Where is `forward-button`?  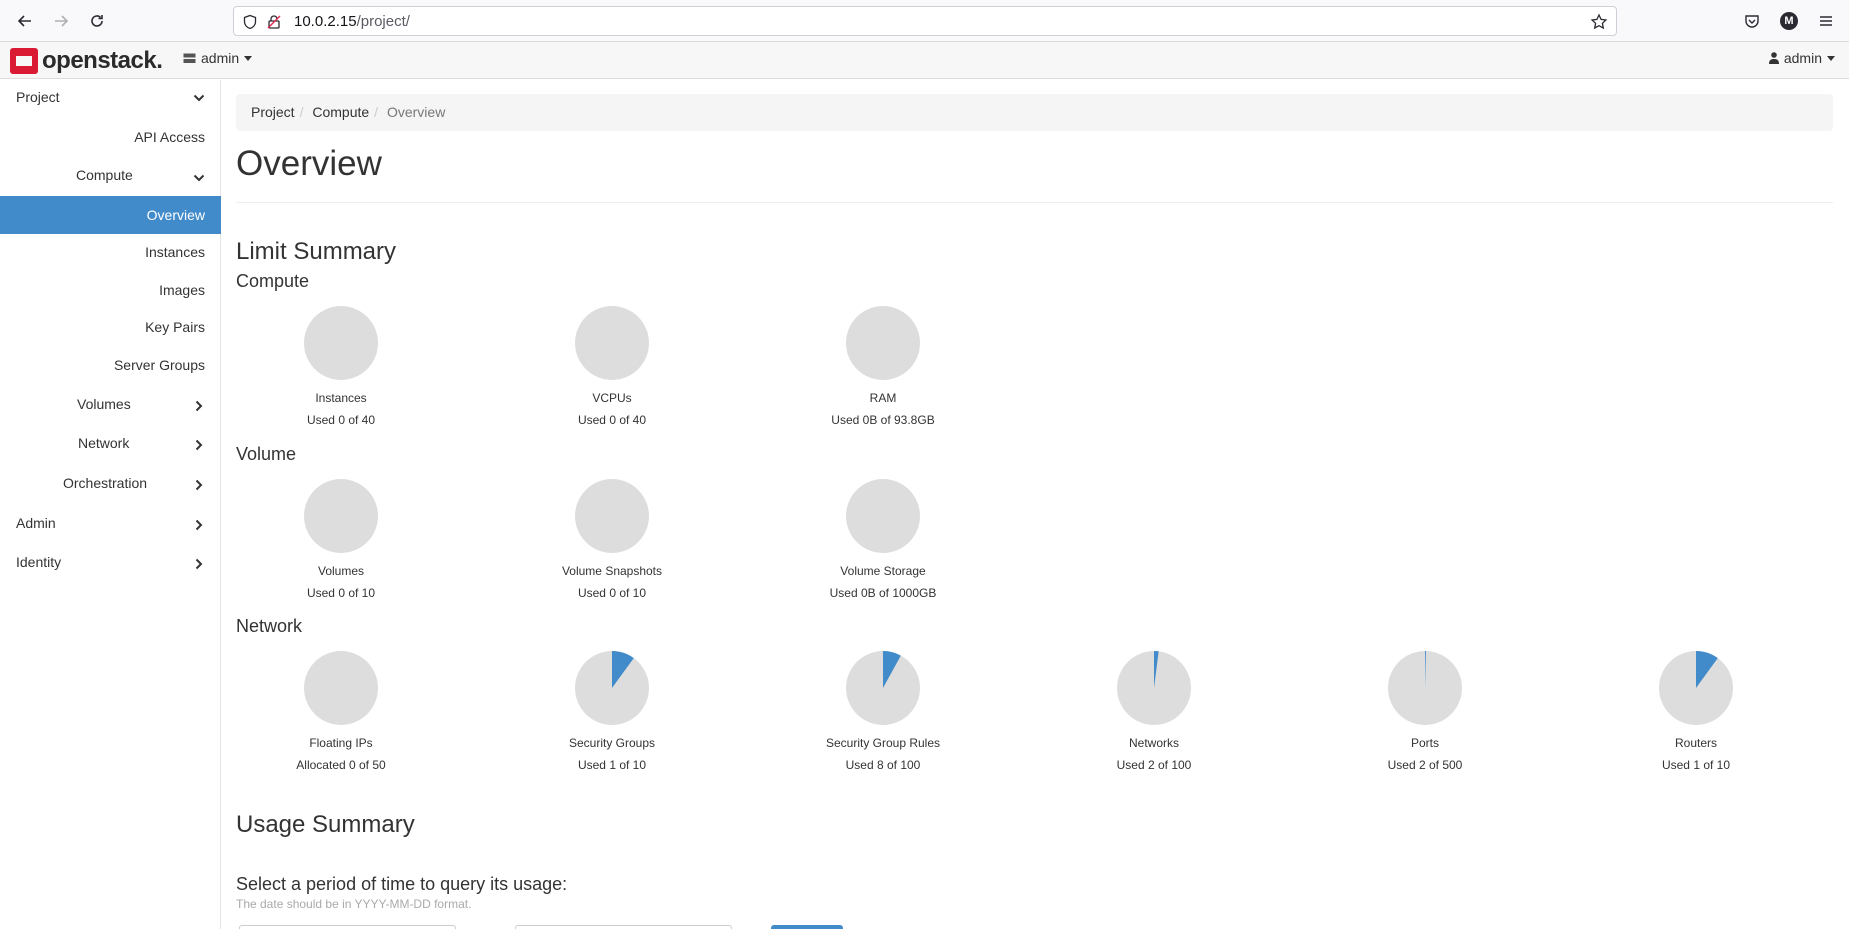 forward-button is located at coordinates (61, 21).